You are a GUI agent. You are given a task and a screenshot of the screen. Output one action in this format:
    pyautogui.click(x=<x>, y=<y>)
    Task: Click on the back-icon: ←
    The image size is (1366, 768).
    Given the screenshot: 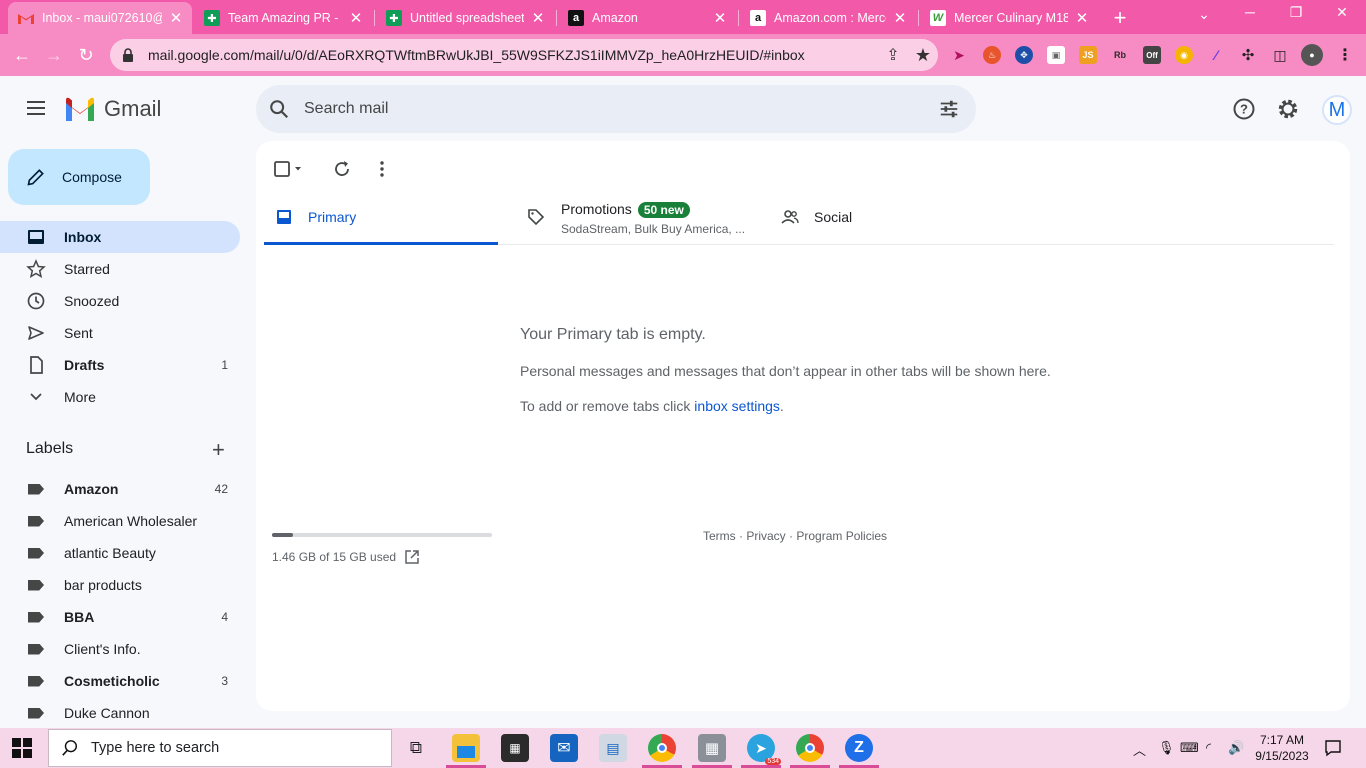 What is the action you would take?
    pyautogui.click(x=22, y=55)
    